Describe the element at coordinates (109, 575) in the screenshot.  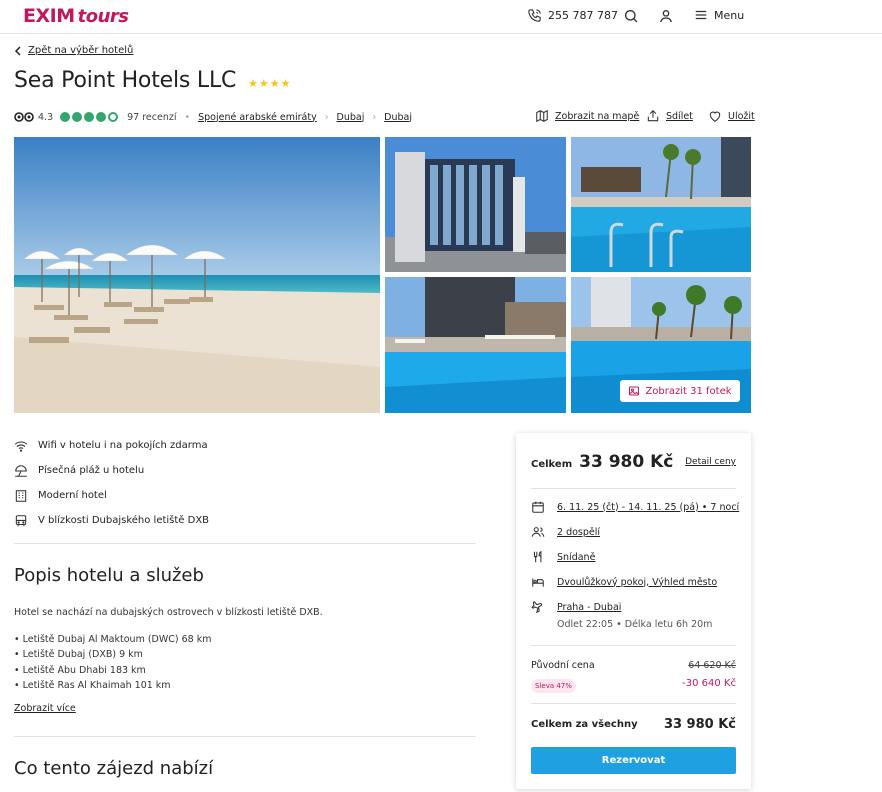
I see `description-heading: Popis hotelu a služeb` at that location.